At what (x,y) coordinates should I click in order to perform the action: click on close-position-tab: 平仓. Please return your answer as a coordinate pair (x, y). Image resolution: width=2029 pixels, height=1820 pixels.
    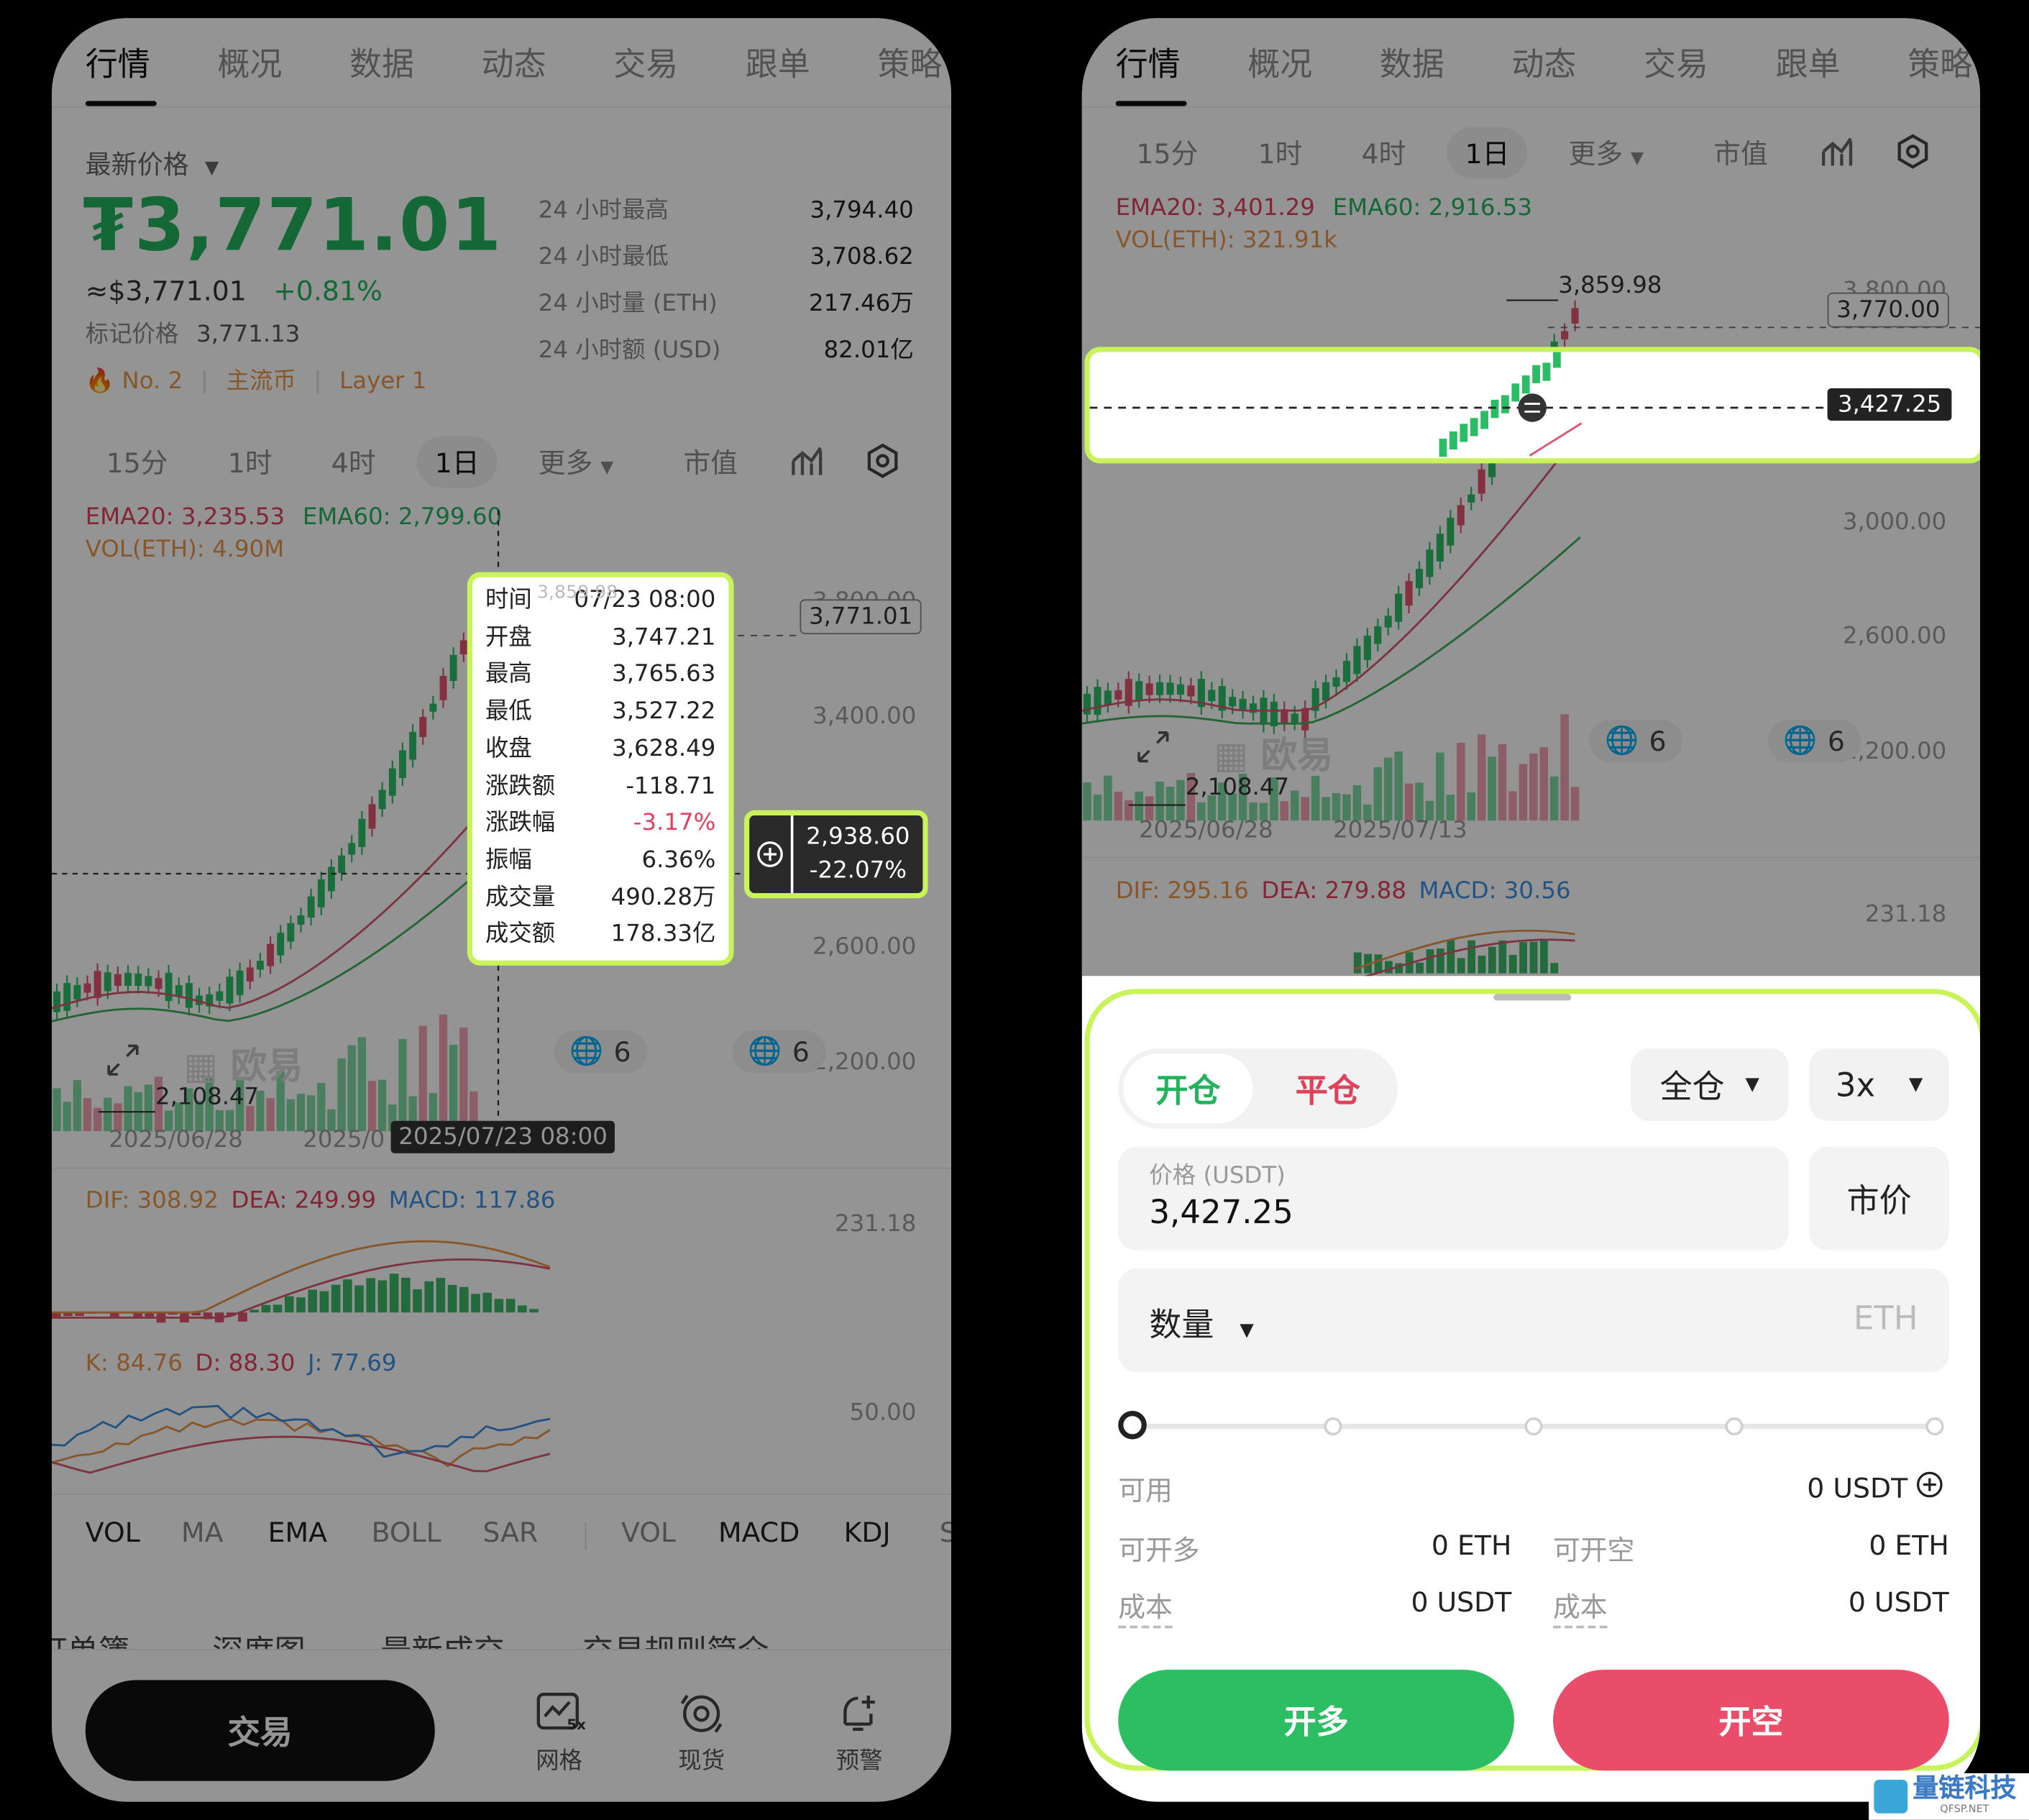
    Looking at the image, I should click on (1328, 1088).